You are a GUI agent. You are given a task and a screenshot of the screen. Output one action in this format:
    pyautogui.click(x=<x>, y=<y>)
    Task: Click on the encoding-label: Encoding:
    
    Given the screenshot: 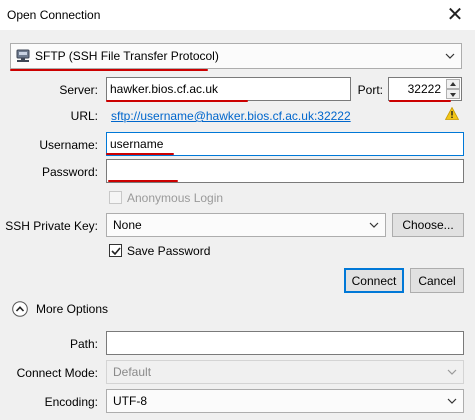 What is the action you would take?
    pyautogui.click(x=71, y=402)
    